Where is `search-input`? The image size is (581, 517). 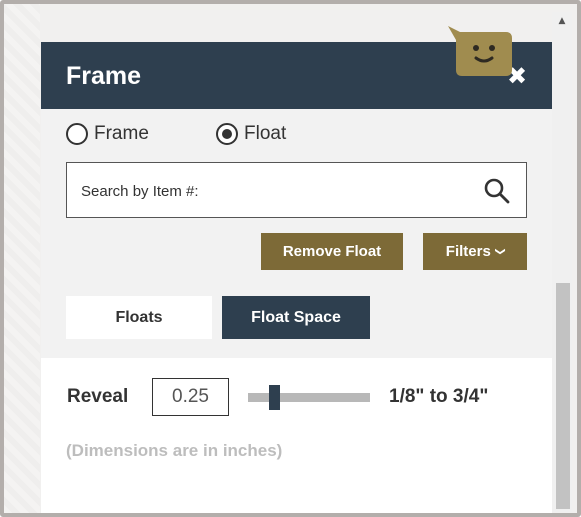 search-input is located at coordinates (276, 191).